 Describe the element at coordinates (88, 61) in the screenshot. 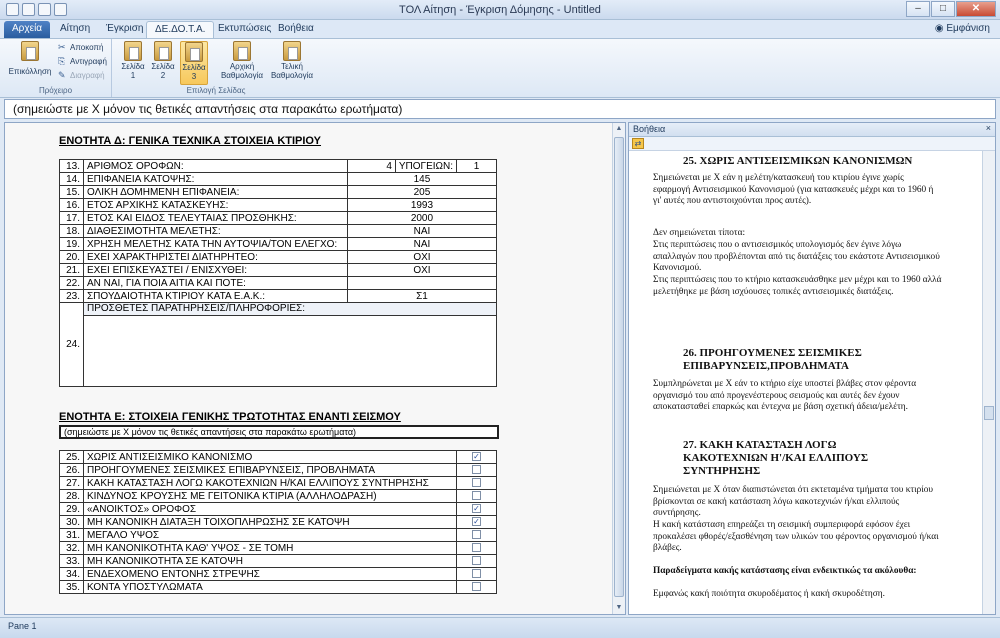

I see `copy-label: Αντιγραφή` at that location.